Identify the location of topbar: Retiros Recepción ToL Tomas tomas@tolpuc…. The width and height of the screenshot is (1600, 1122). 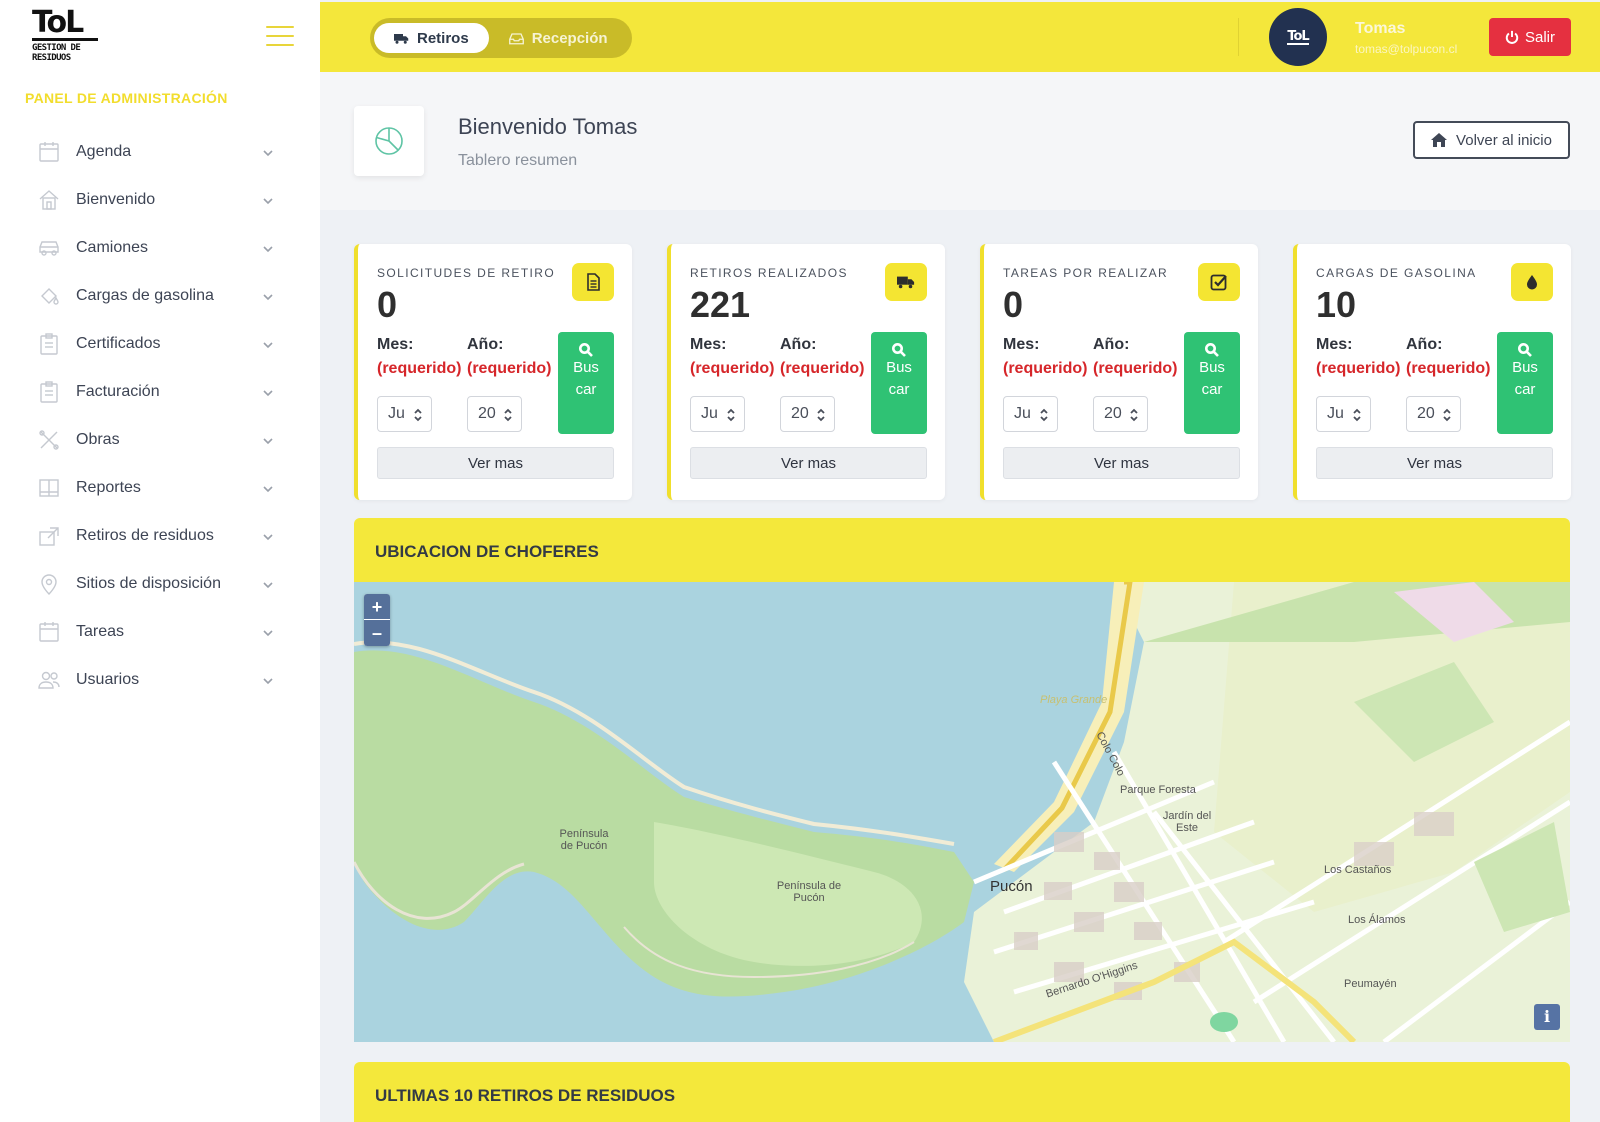
(960, 37).